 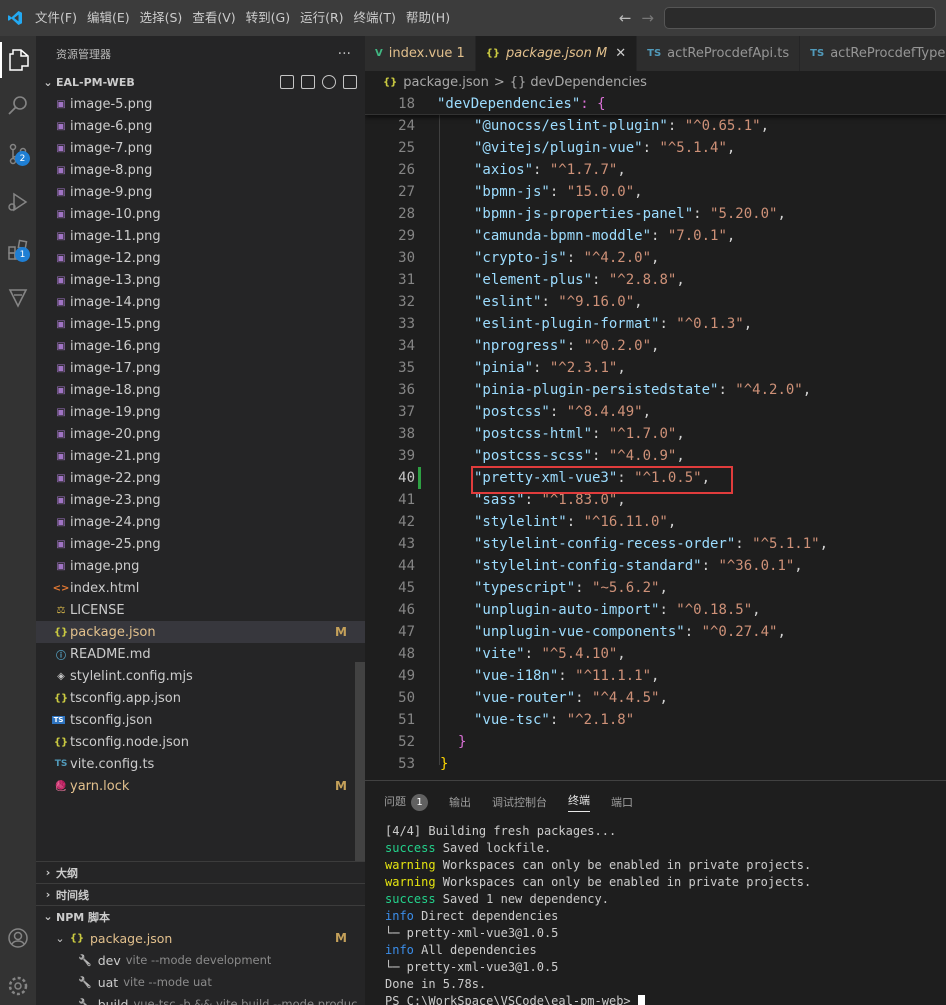 What do you see at coordinates (655, 368) in the screenshot?
I see `code-line: 35 "pinia": "^2.3.1",` at bounding box center [655, 368].